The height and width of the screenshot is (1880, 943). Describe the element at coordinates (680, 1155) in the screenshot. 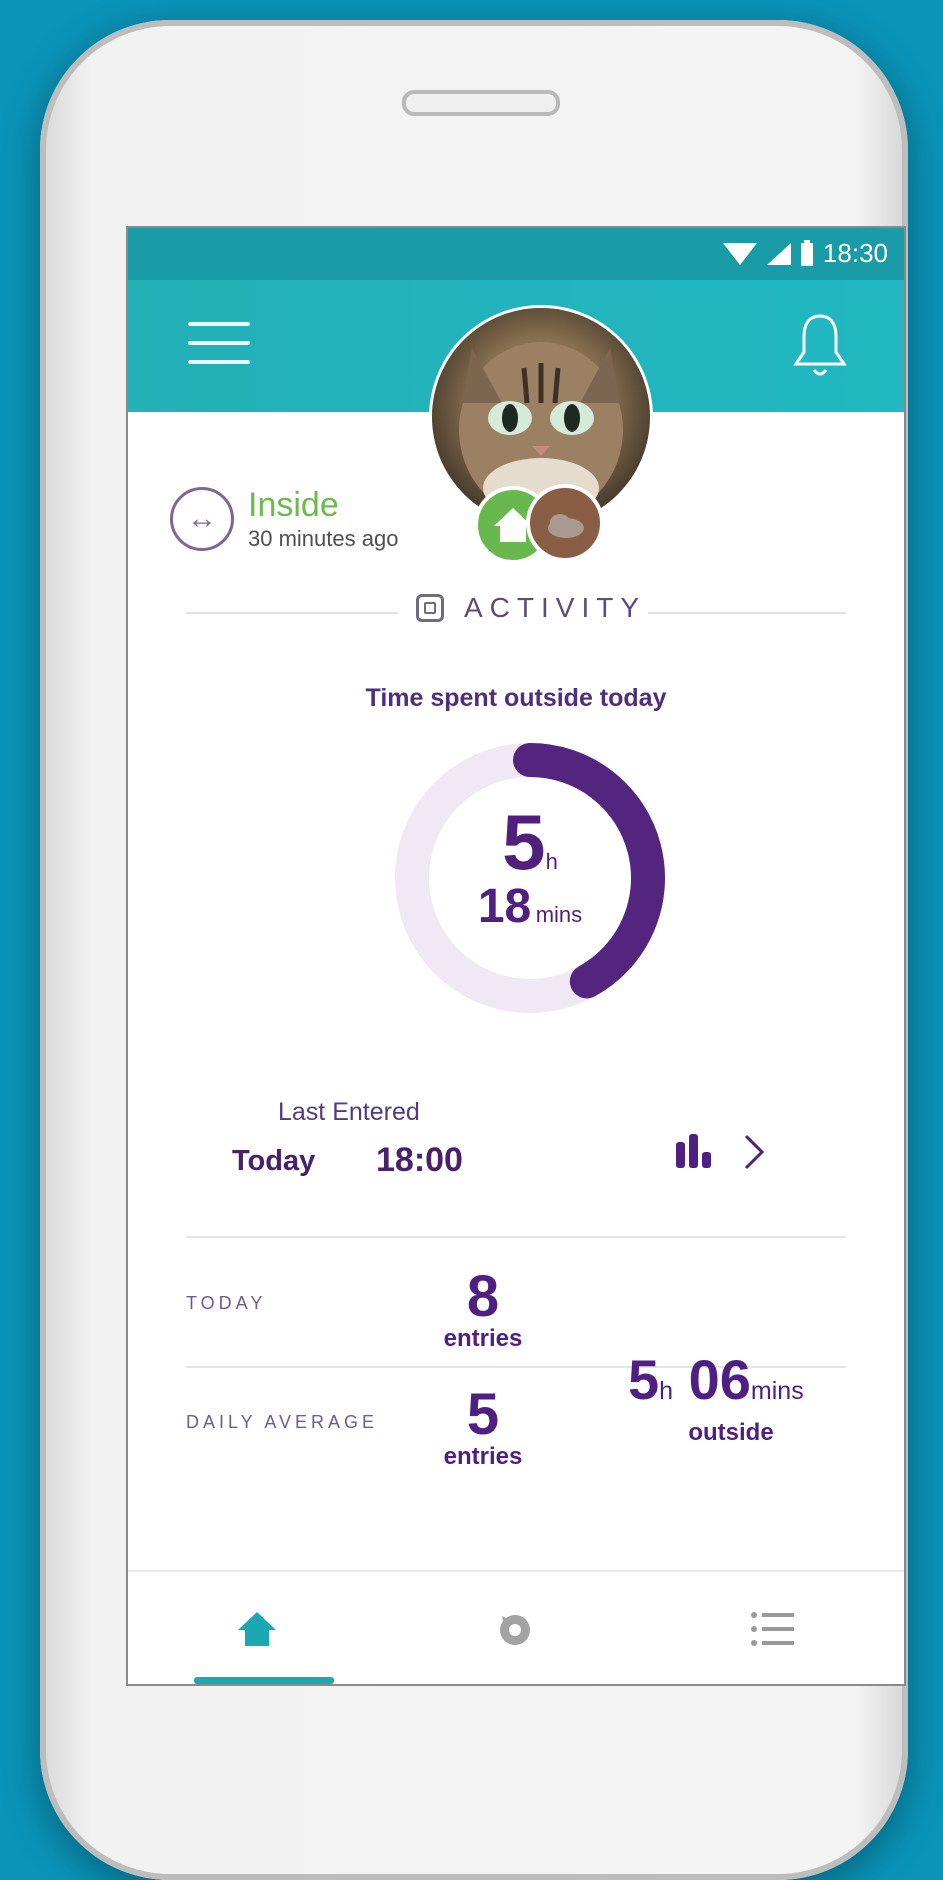

I see `bar-chart-icon` at that location.